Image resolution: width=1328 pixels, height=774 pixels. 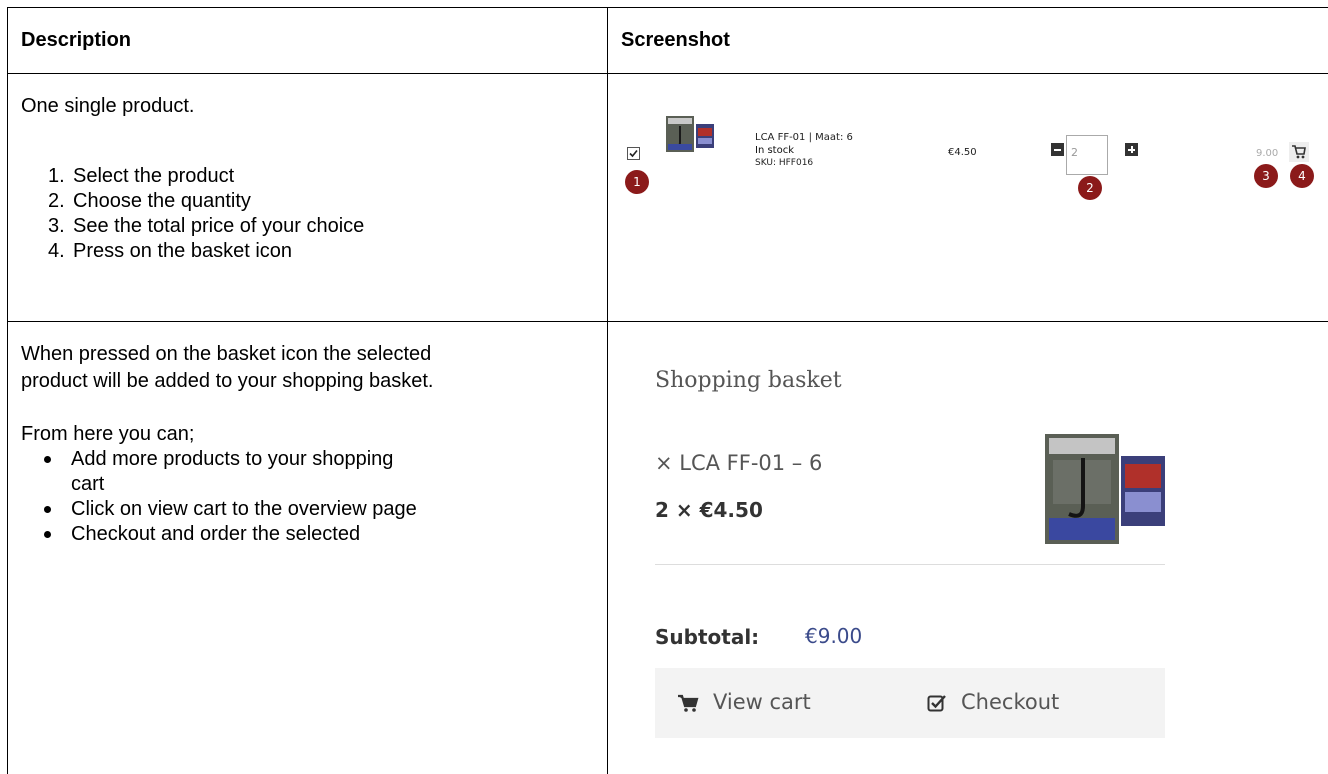 I want to click on add-to-basket-button, so click(x=1299, y=152).